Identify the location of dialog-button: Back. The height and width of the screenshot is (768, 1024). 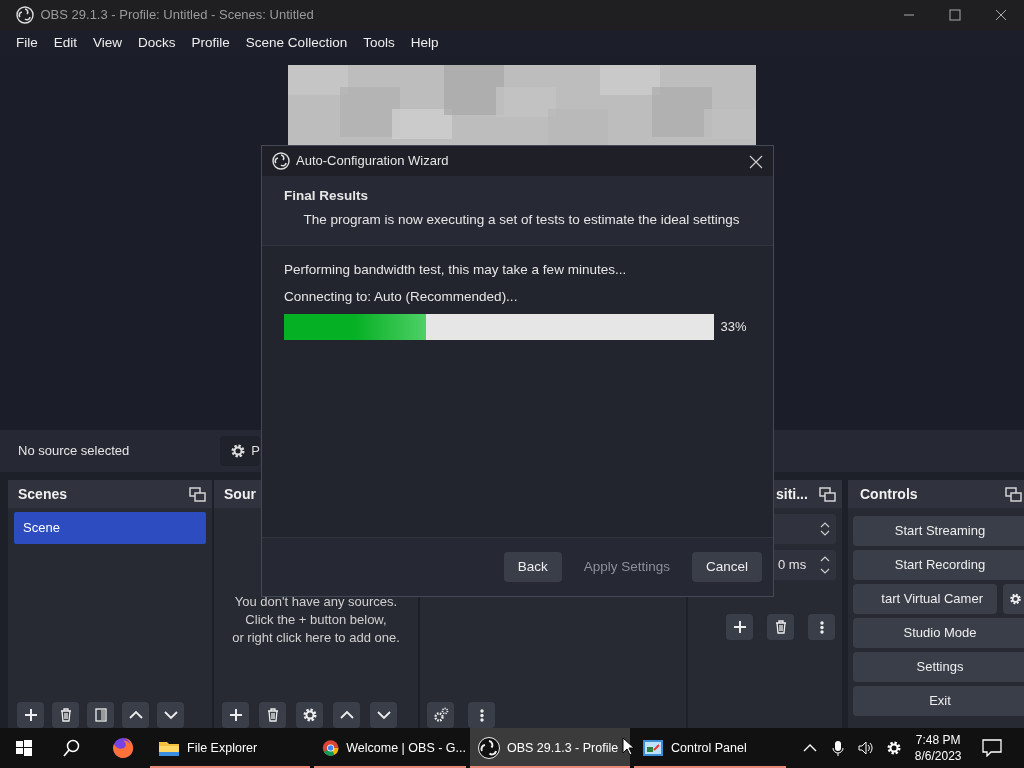
(532, 567).